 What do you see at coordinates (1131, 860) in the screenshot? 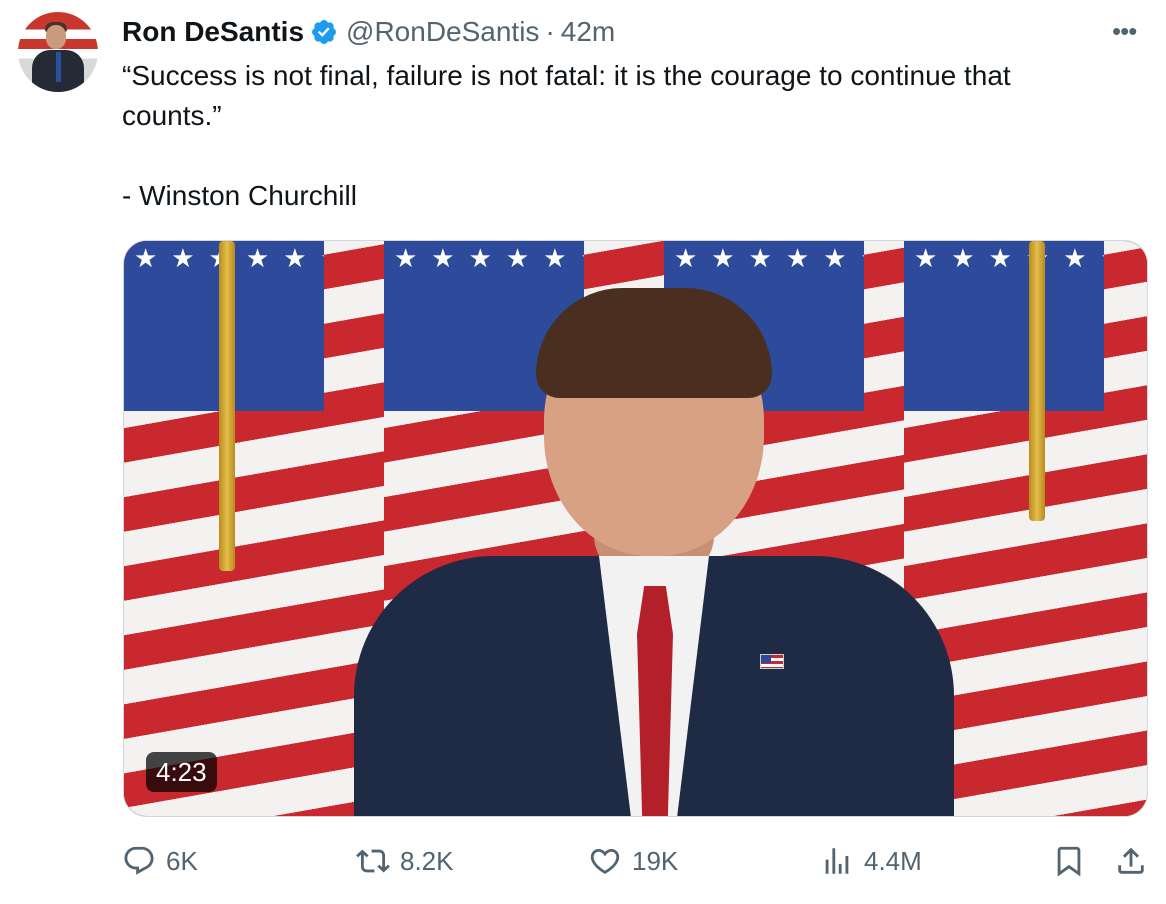
I see `share-icon` at bounding box center [1131, 860].